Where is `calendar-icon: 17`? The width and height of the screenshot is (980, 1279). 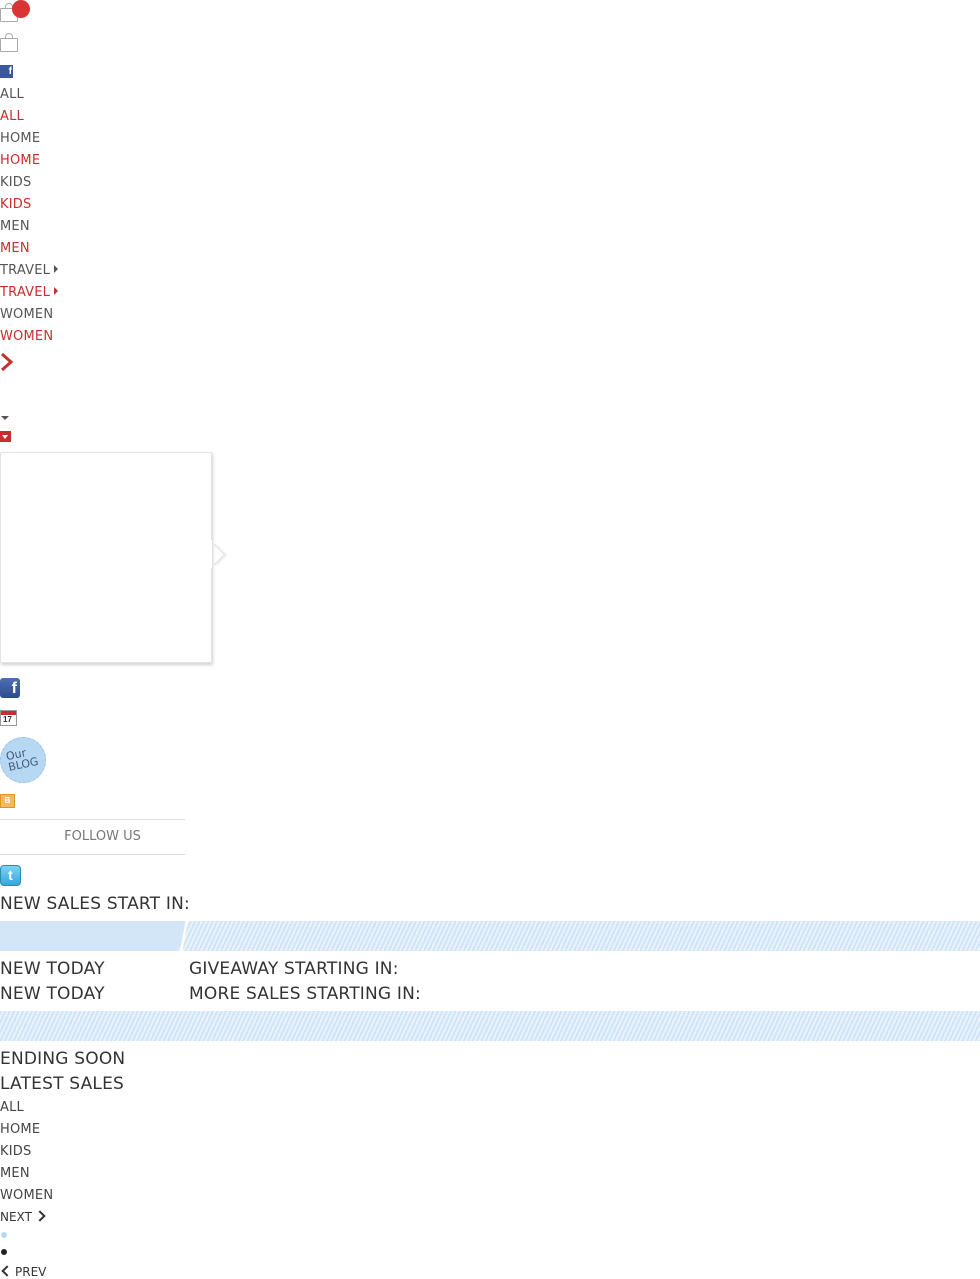
calendar-icon: 17 is located at coordinates (8, 718).